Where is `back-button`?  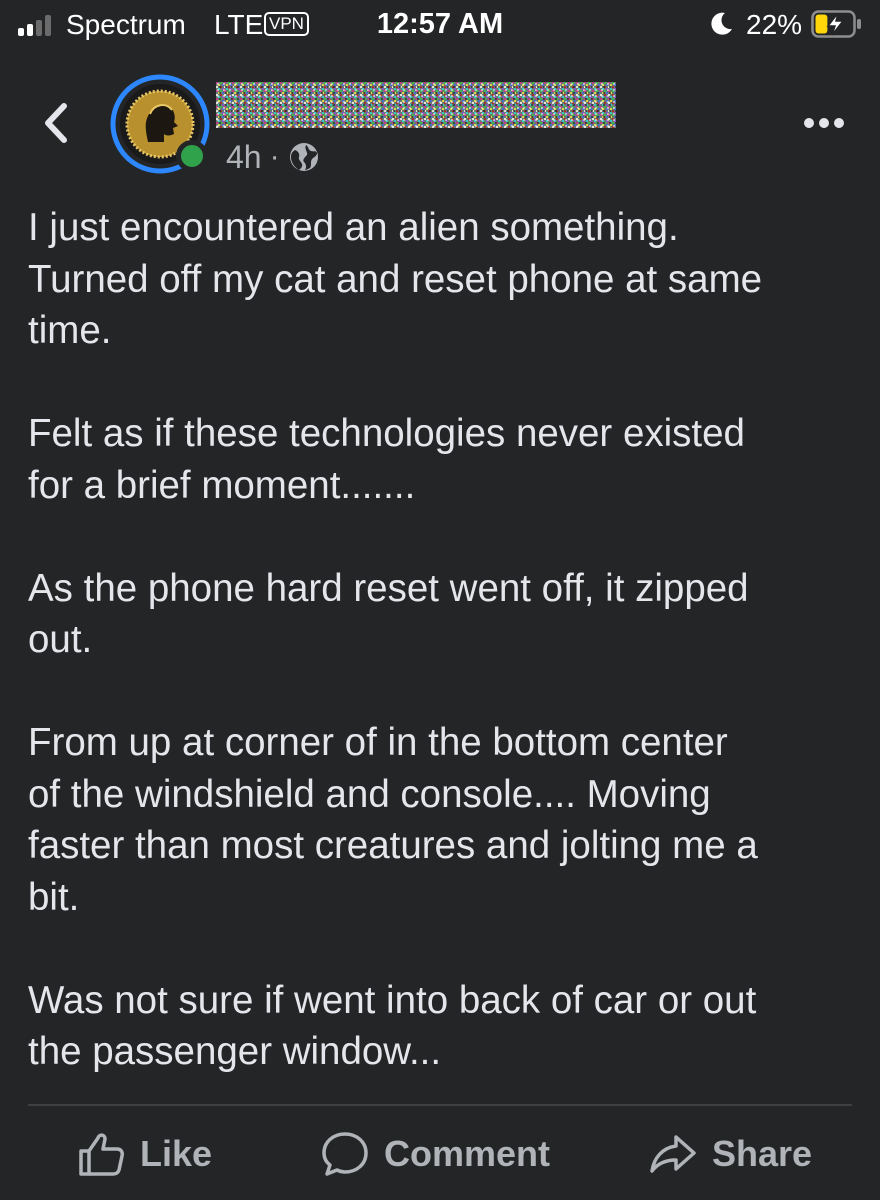
back-button is located at coordinates (56, 123).